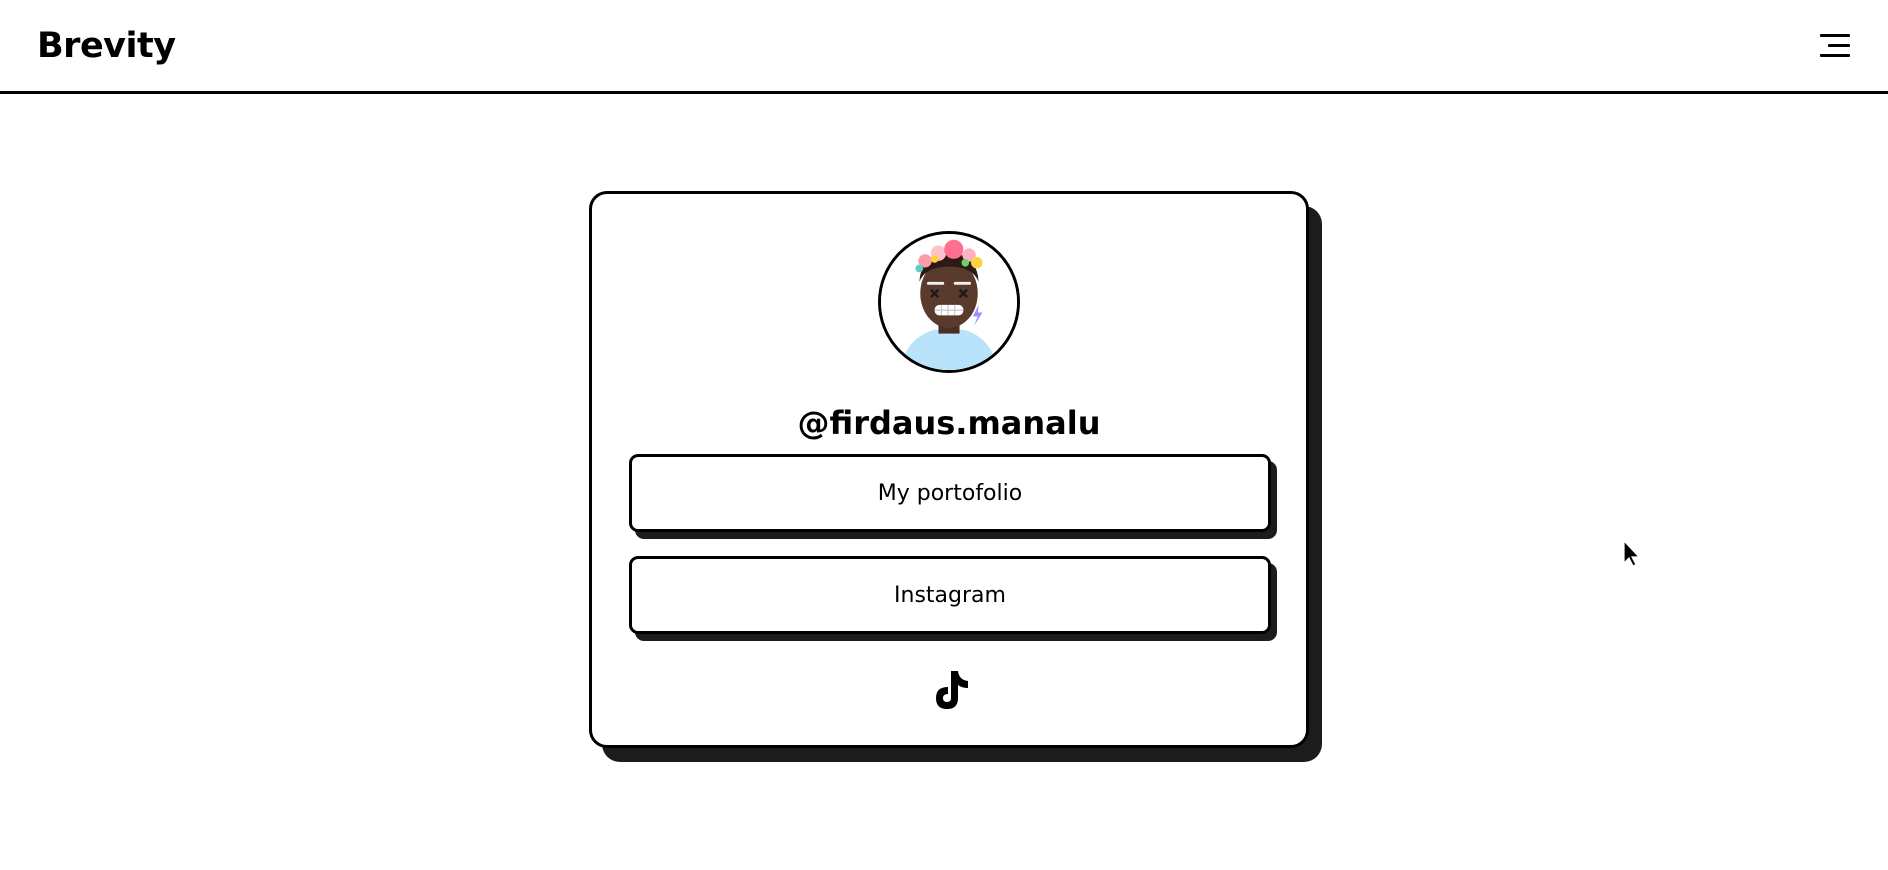 The image size is (1888, 870). I want to click on portfolio-link-button: My portofolio, so click(953, 496).